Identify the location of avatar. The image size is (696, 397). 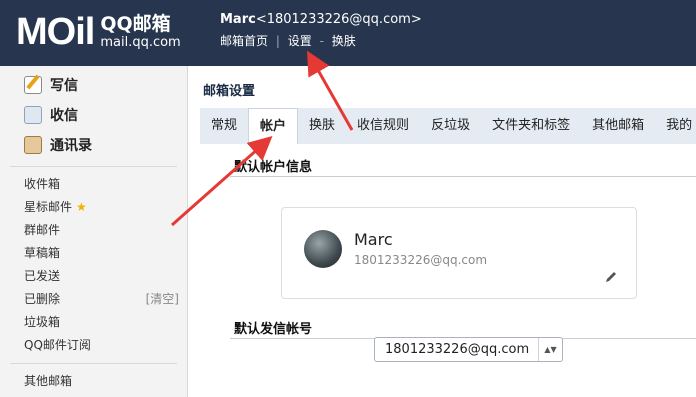
(323, 249).